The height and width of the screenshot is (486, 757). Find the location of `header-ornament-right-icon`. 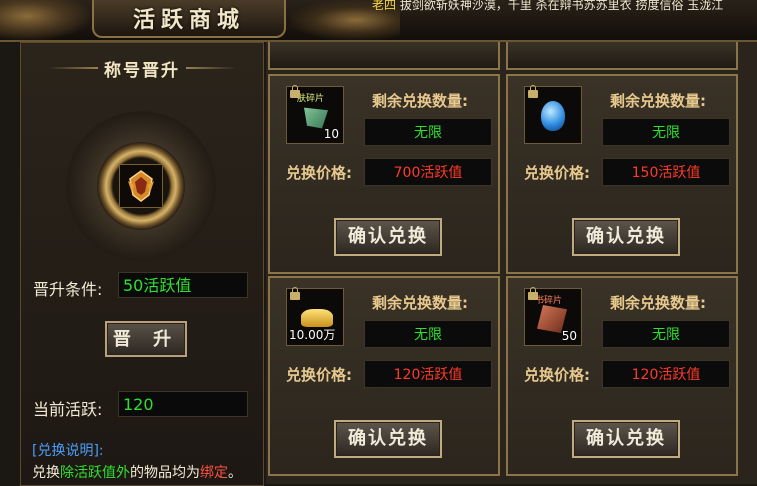

header-ornament-right-icon is located at coordinates (211, 68).